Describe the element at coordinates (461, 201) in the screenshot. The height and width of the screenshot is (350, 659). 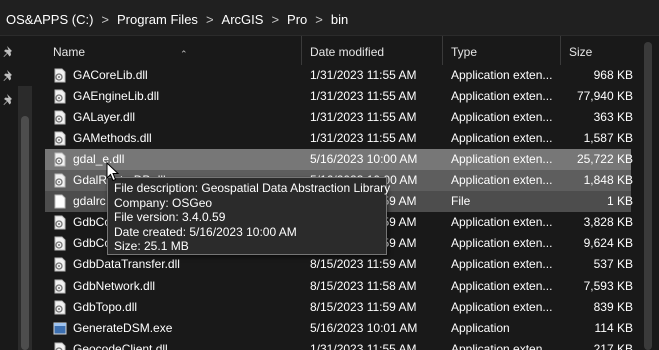
I see `file-type: File` at that location.